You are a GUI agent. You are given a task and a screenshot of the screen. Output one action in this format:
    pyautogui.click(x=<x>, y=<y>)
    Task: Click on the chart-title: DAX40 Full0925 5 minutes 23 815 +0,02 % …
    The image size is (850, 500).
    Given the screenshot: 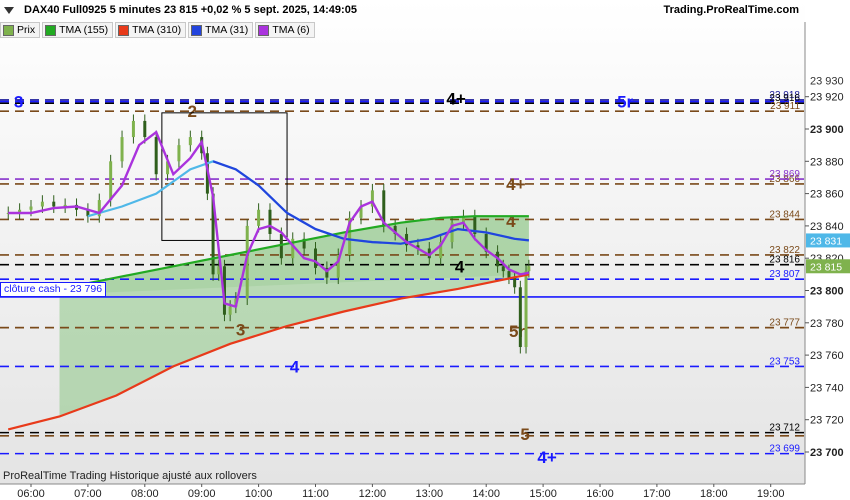 What is the action you would take?
    pyautogui.click(x=190, y=10)
    